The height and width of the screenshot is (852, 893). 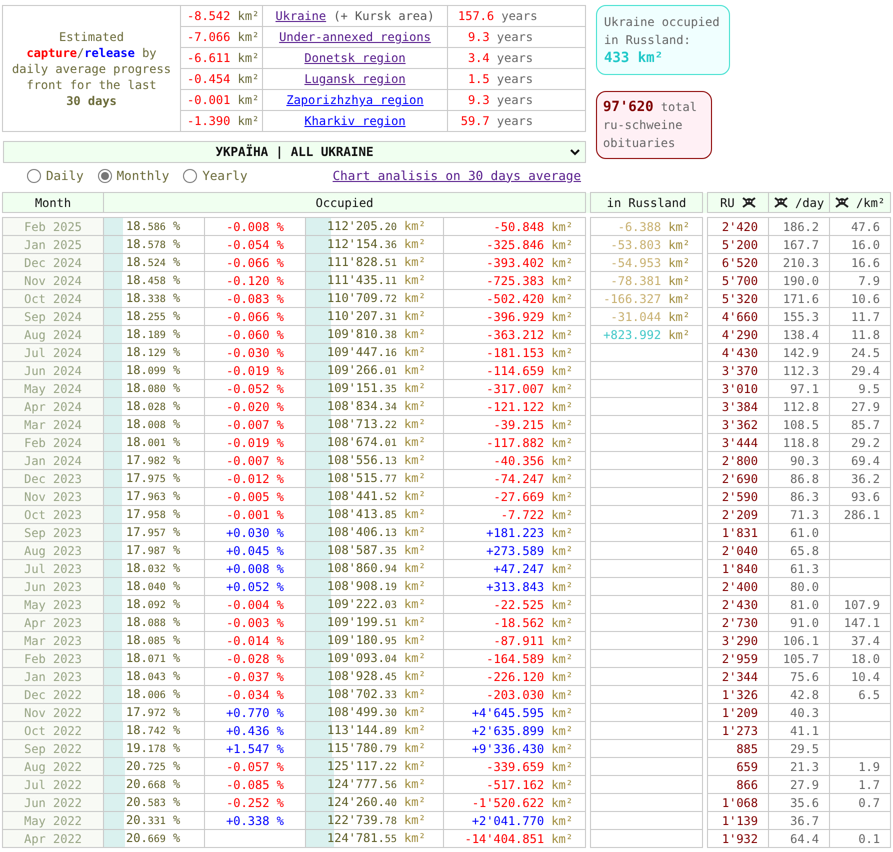 What do you see at coordinates (740, 695) in the screenshot?
I see `obituary-count: 1'326` at bounding box center [740, 695].